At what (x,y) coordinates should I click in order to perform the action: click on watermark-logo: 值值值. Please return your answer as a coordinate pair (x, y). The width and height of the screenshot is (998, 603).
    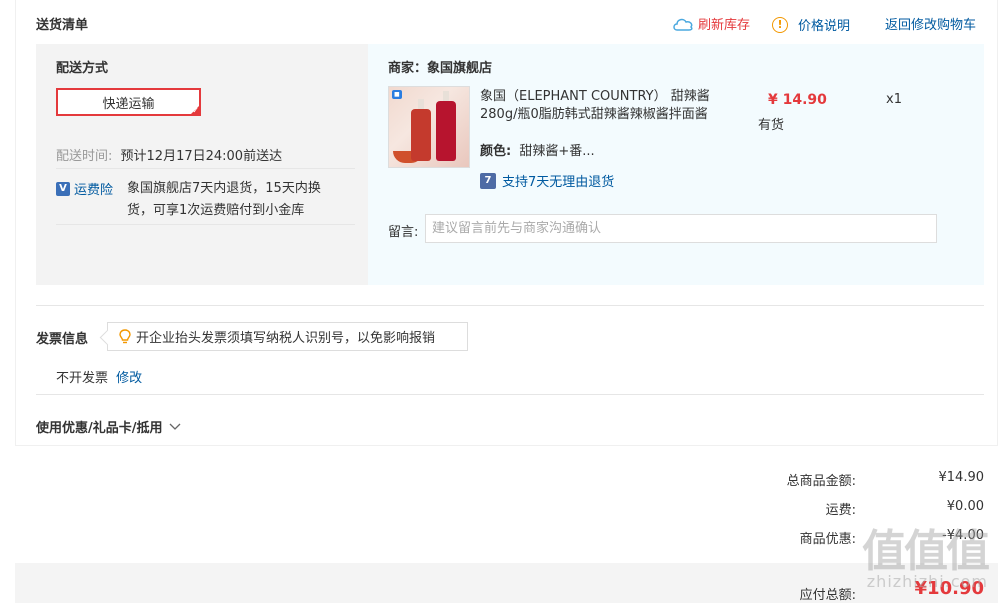
    Looking at the image, I should click on (926, 551).